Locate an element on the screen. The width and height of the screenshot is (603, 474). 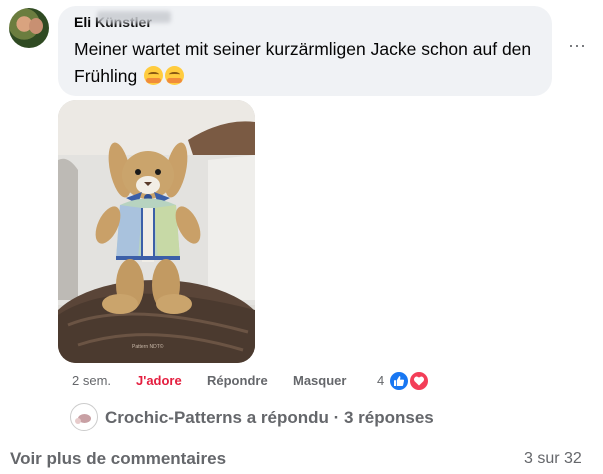
hide-button: Masquer is located at coordinates (319, 380).